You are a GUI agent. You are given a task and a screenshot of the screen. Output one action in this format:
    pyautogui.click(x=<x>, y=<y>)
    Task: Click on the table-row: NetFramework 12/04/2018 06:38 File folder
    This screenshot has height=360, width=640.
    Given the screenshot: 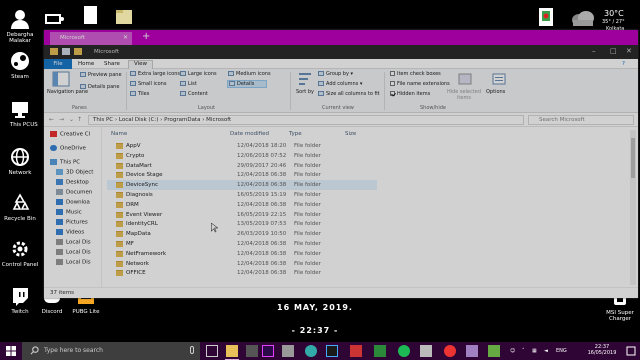 What is the action you would take?
    pyautogui.click(x=242, y=254)
    